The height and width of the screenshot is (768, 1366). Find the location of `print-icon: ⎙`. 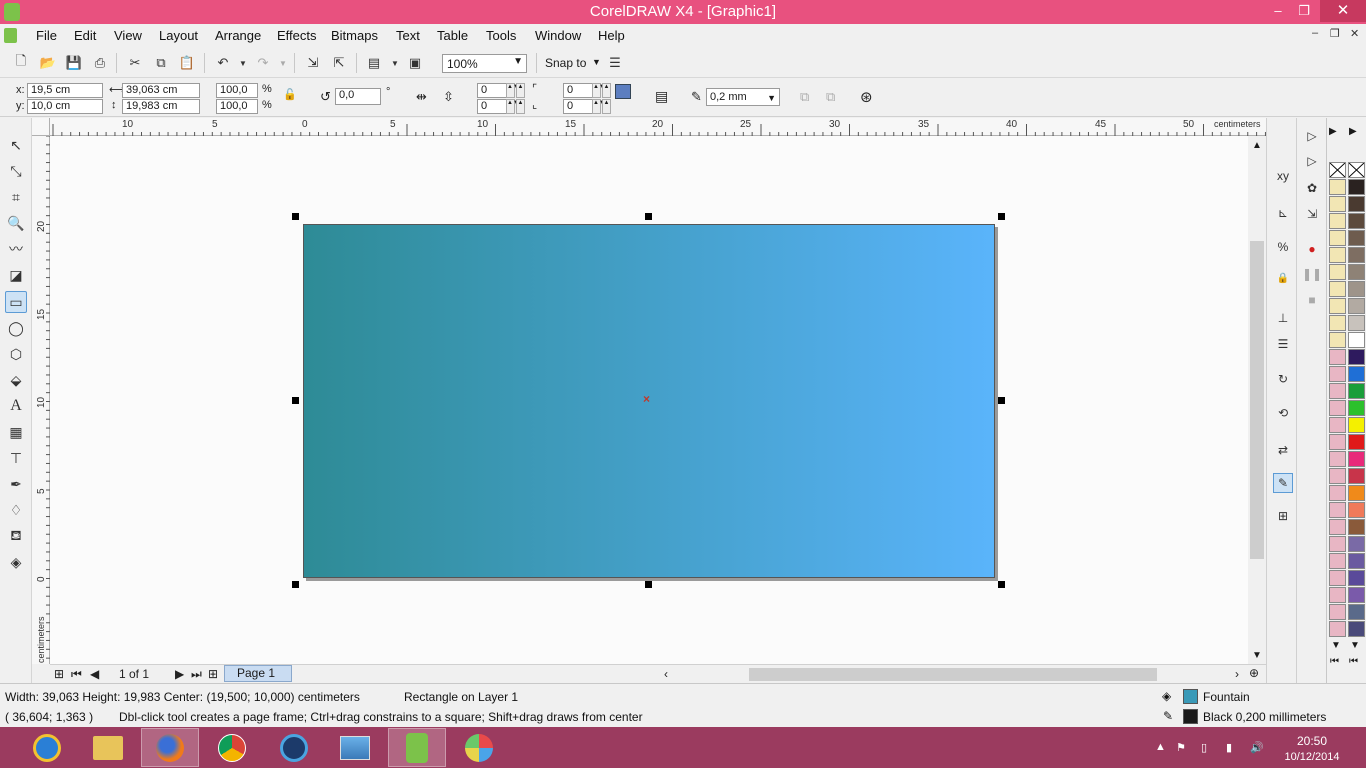

print-icon: ⎙ is located at coordinates (100, 63).